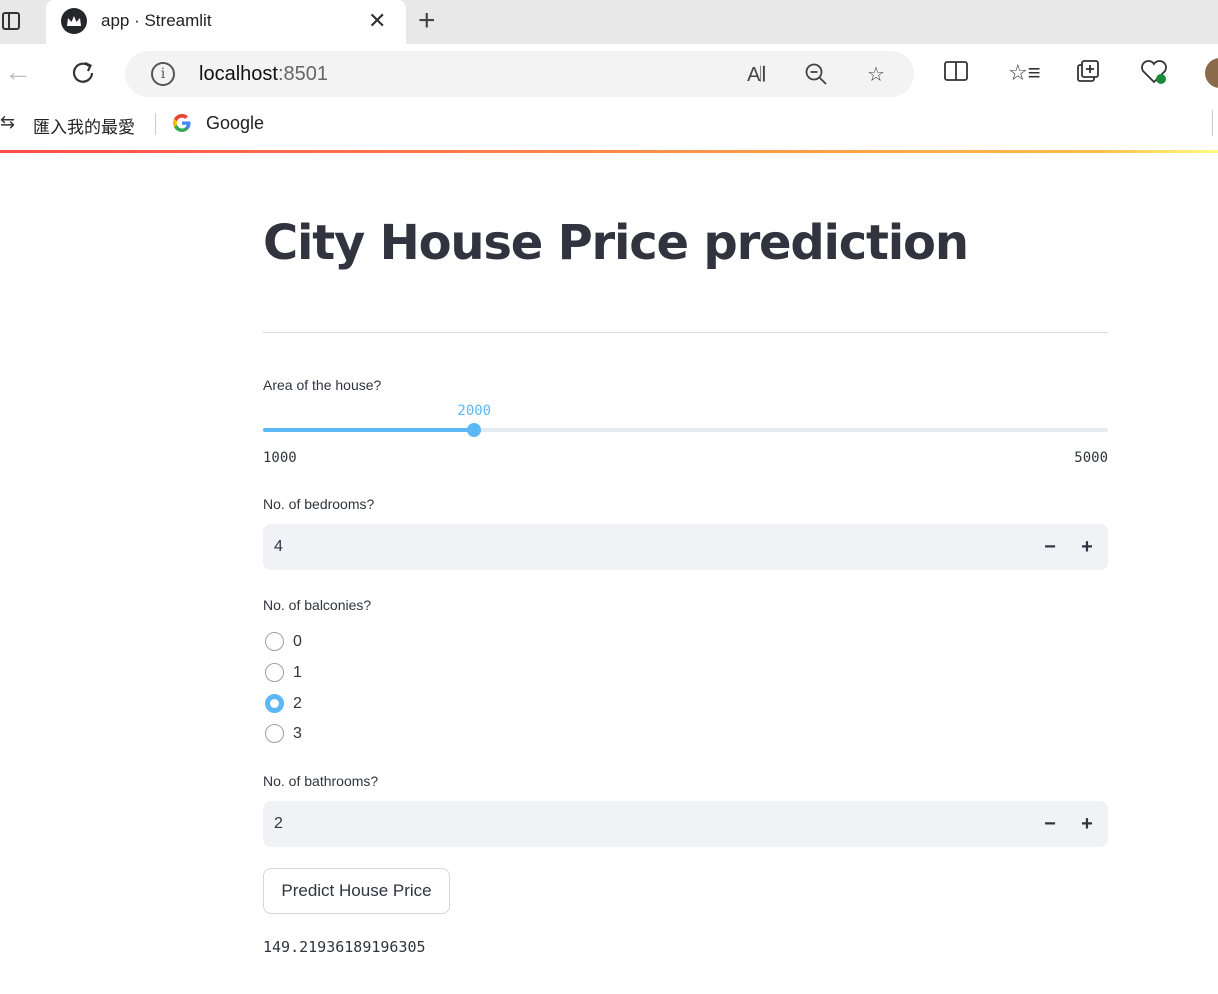 The height and width of the screenshot is (994, 1218). Describe the element at coordinates (519, 74) in the screenshot. I see `address-bar: i localhost:8501 A𝄂 ☆` at that location.